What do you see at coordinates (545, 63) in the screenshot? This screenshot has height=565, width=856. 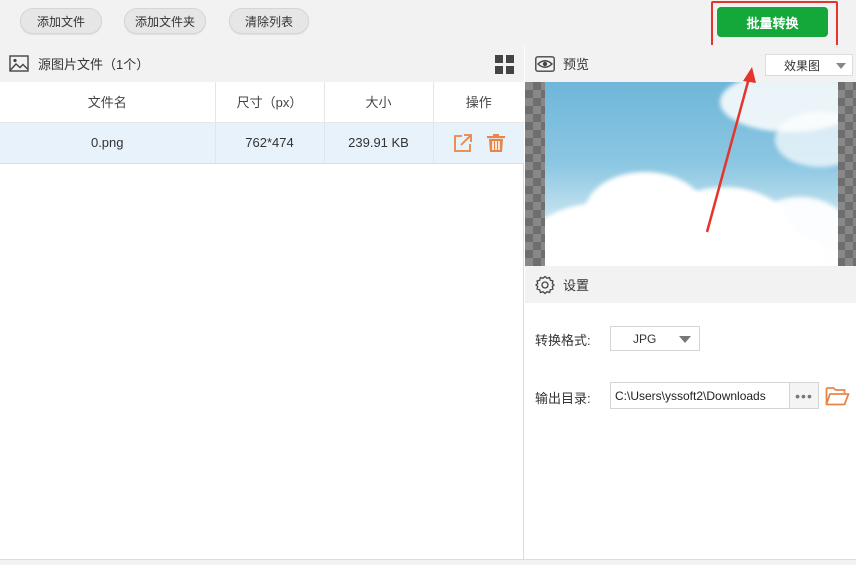 I see `eye-icon` at bounding box center [545, 63].